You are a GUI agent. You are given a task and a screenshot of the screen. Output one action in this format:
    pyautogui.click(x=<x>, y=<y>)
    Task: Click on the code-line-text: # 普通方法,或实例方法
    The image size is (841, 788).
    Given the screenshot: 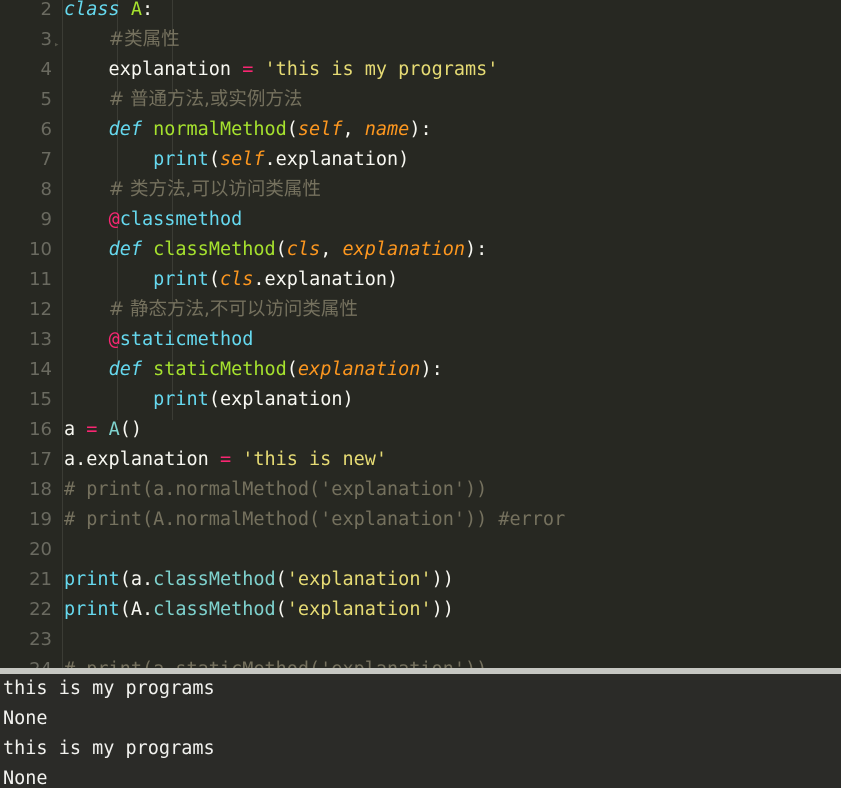 What is the action you would take?
    pyautogui.click(x=183, y=100)
    